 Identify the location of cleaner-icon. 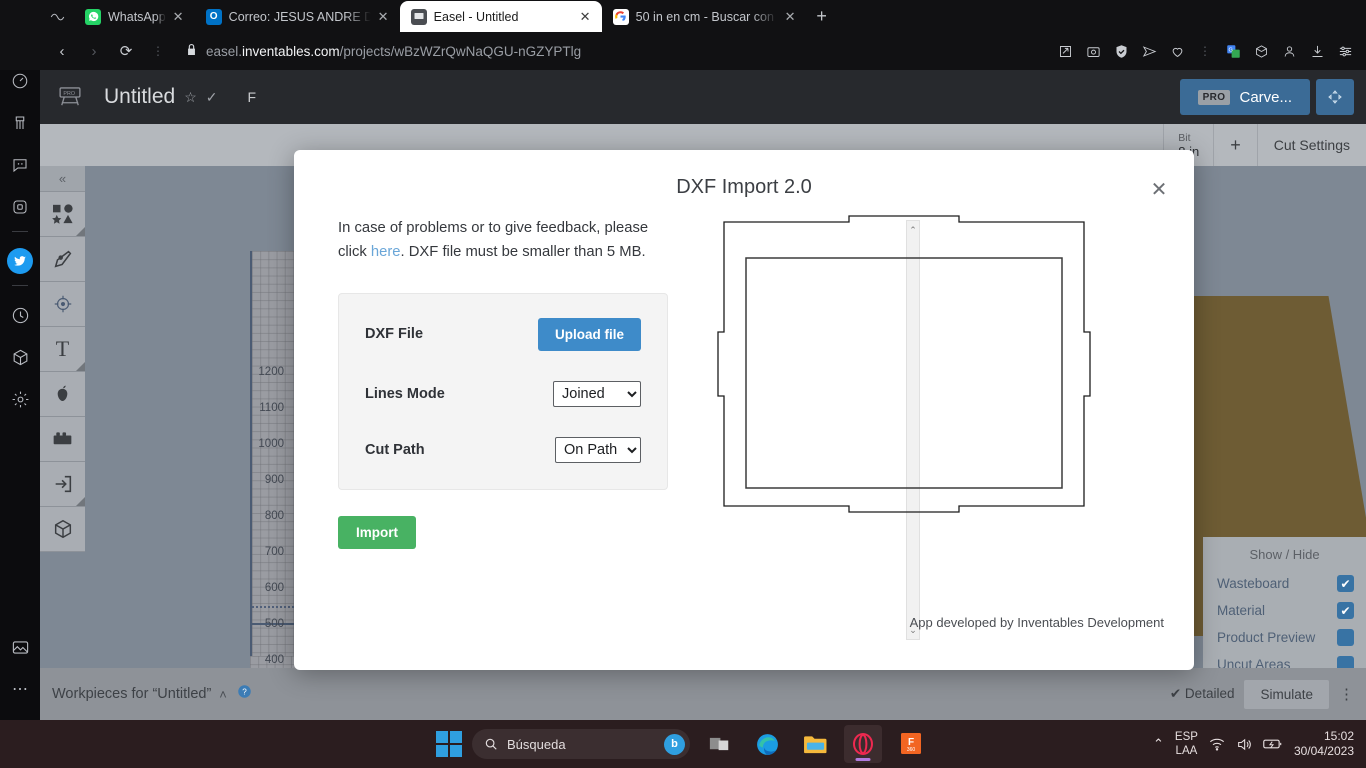
(20, 123).